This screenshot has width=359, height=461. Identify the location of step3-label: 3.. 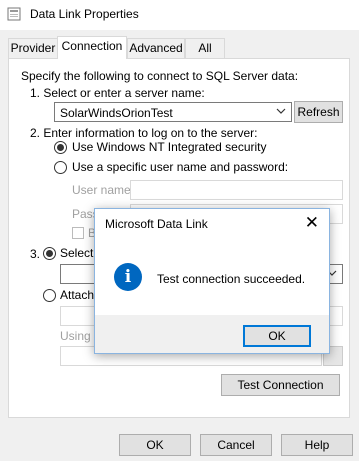
(35, 254).